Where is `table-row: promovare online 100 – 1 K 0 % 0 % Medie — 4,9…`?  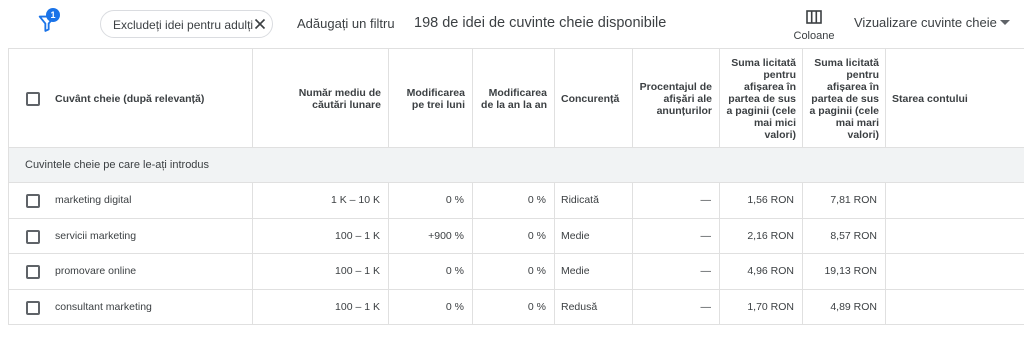
table-row: promovare online 100 – 1 K 0 % 0 % Medie — 4,9… is located at coordinates (516, 272).